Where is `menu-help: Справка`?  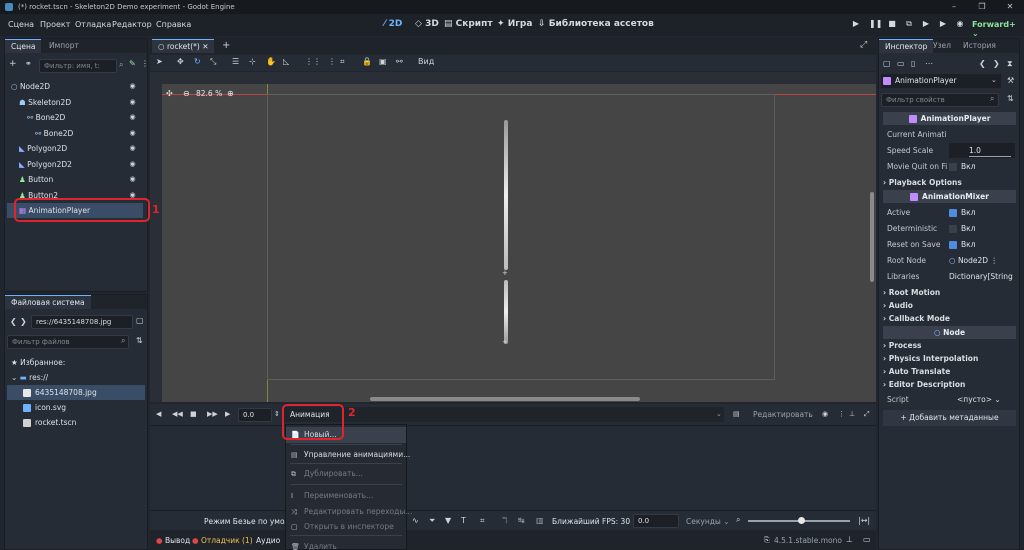 menu-help: Справка is located at coordinates (173, 24).